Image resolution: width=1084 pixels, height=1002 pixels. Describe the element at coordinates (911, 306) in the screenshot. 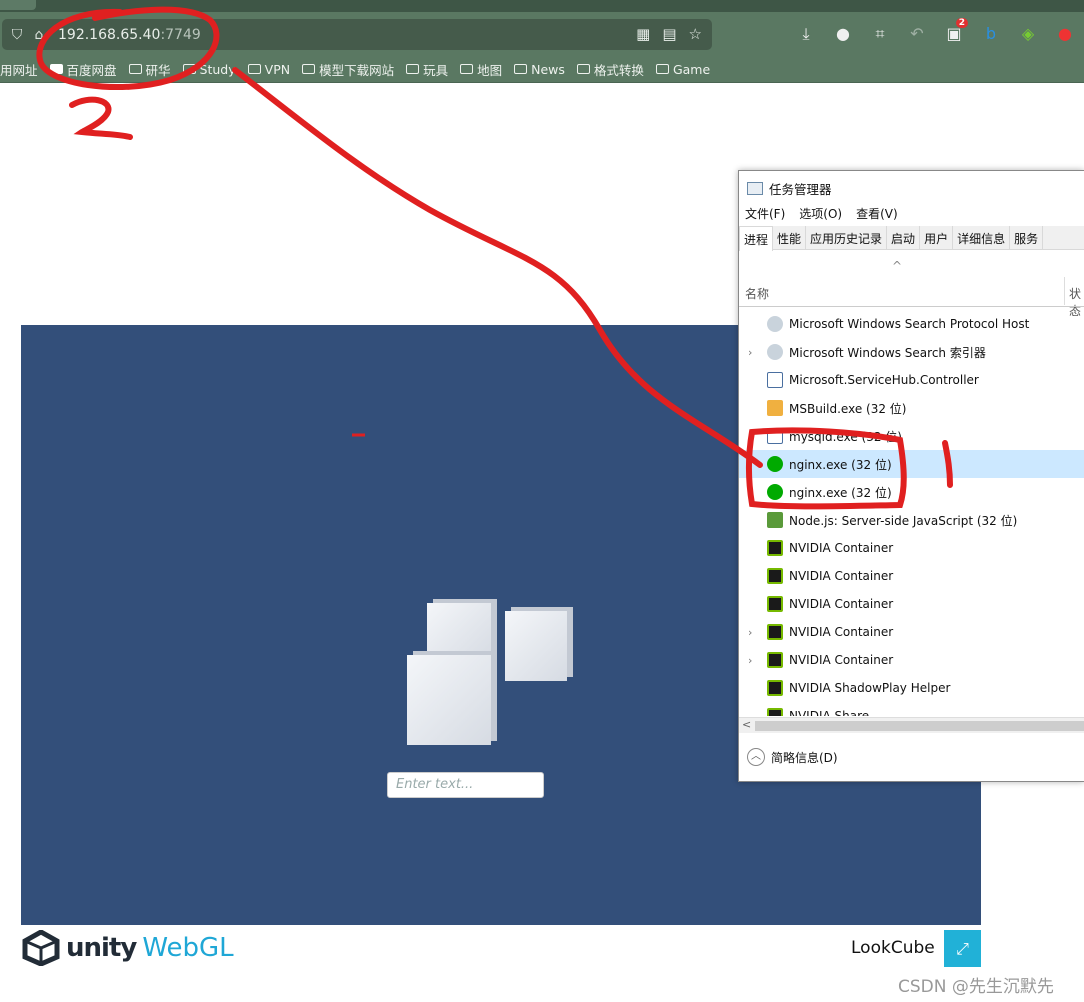

I see `header-divider` at that location.